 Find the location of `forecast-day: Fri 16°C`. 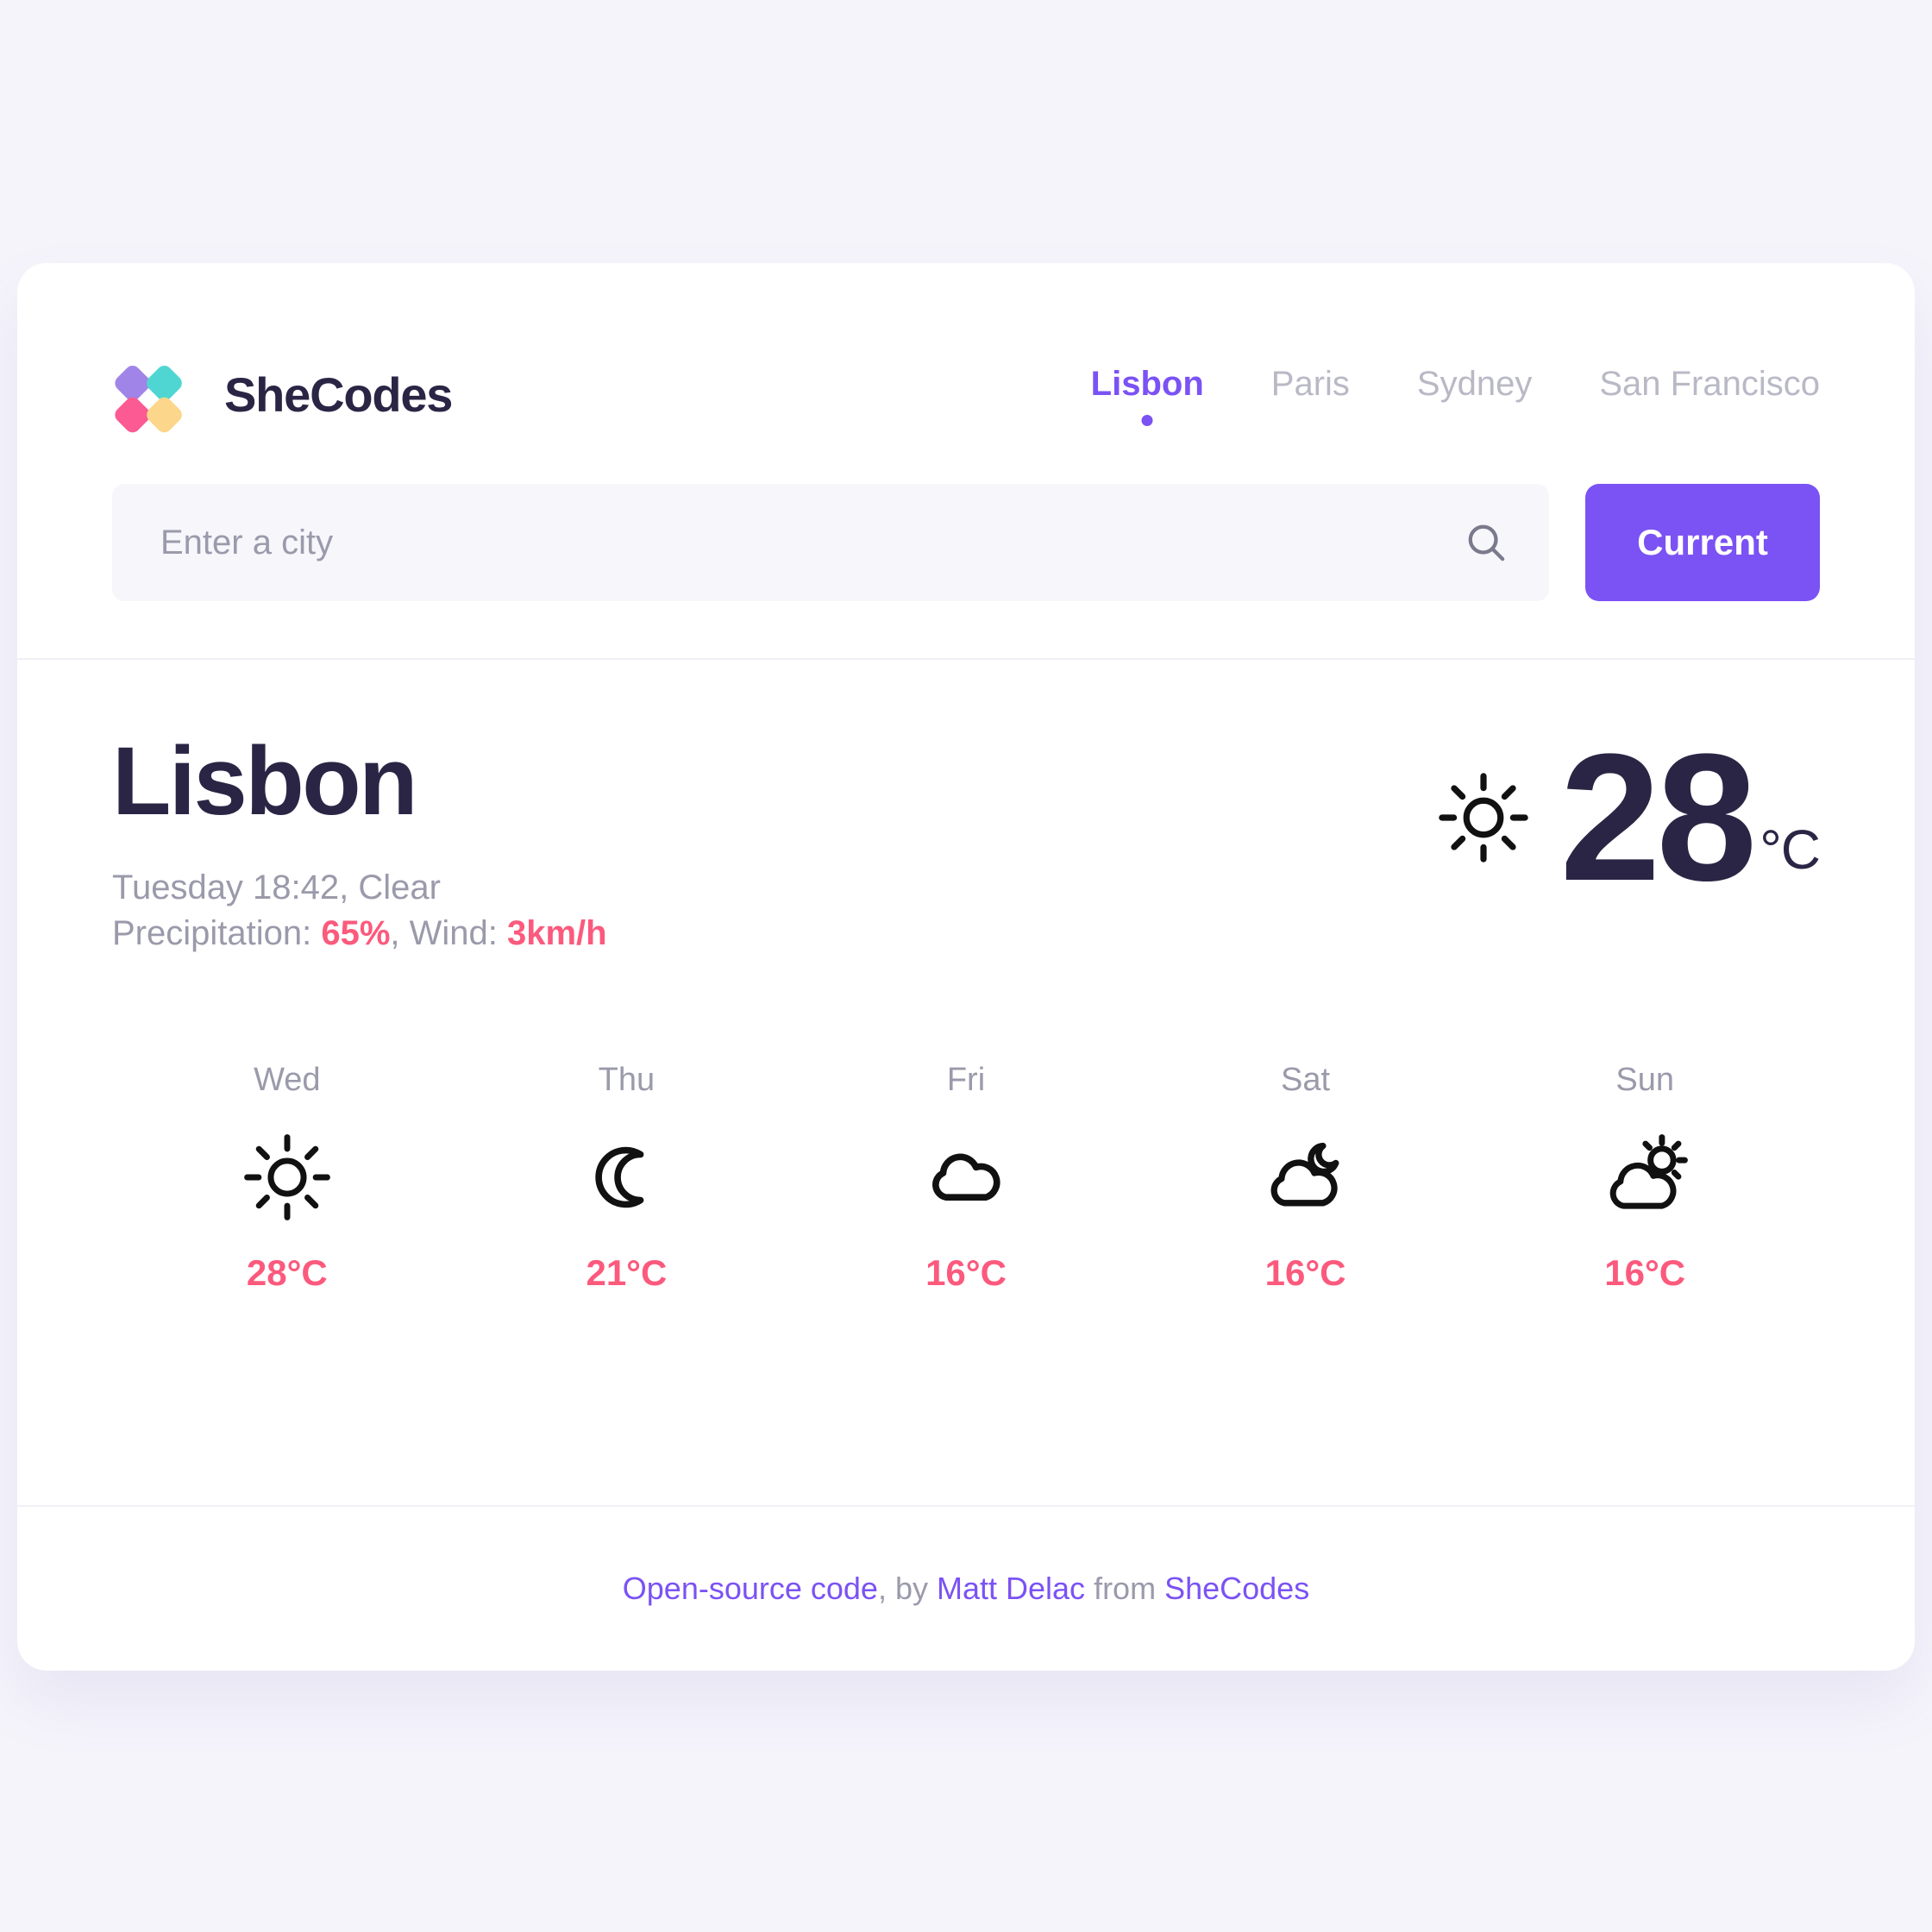

forecast-day: Fri 16°C is located at coordinates (966, 1178).